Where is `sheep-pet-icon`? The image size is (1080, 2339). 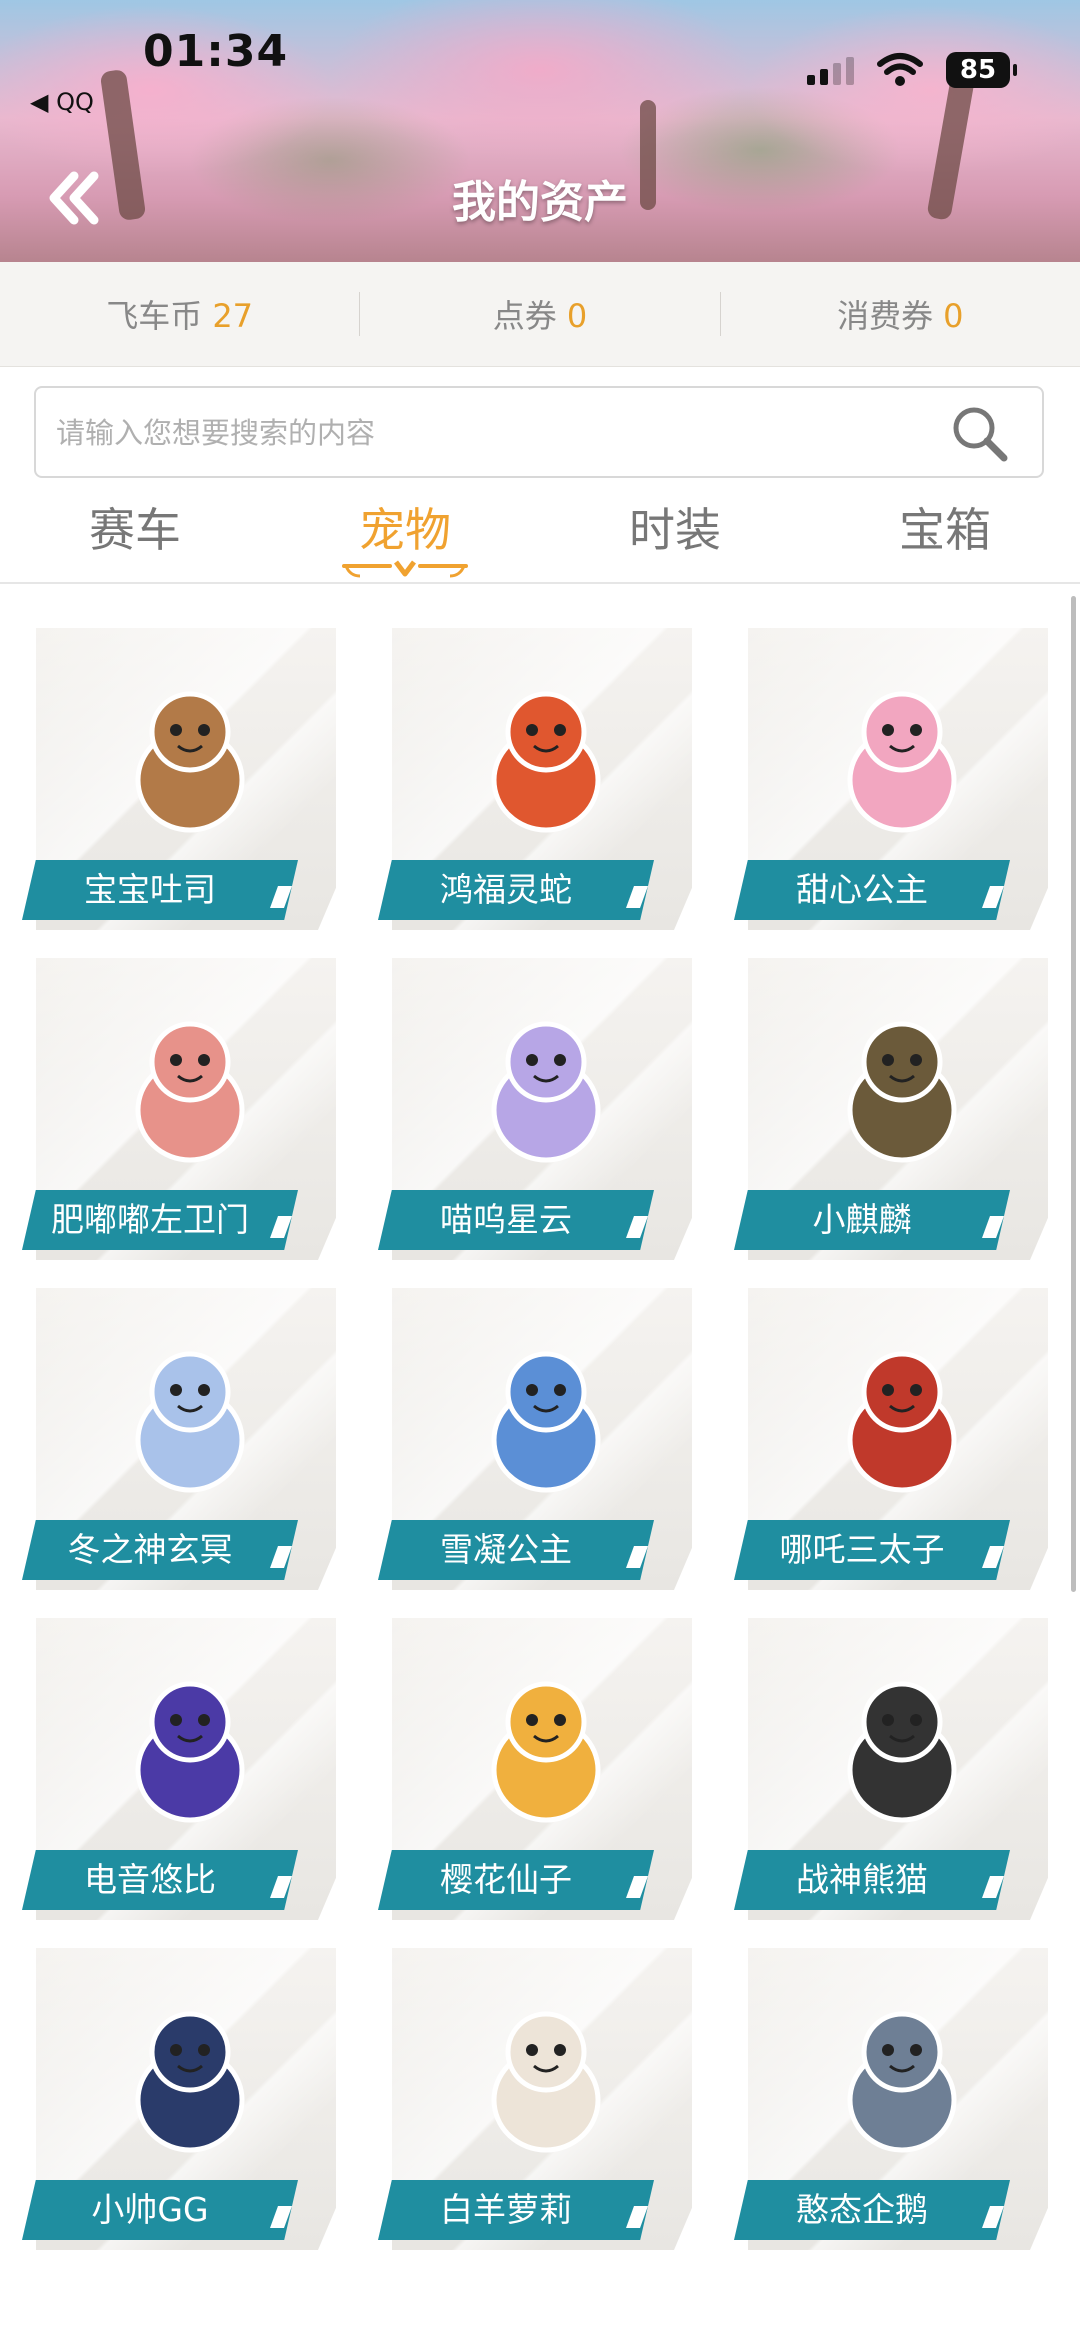
sheep-pet-icon is located at coordinates (546, 2082).